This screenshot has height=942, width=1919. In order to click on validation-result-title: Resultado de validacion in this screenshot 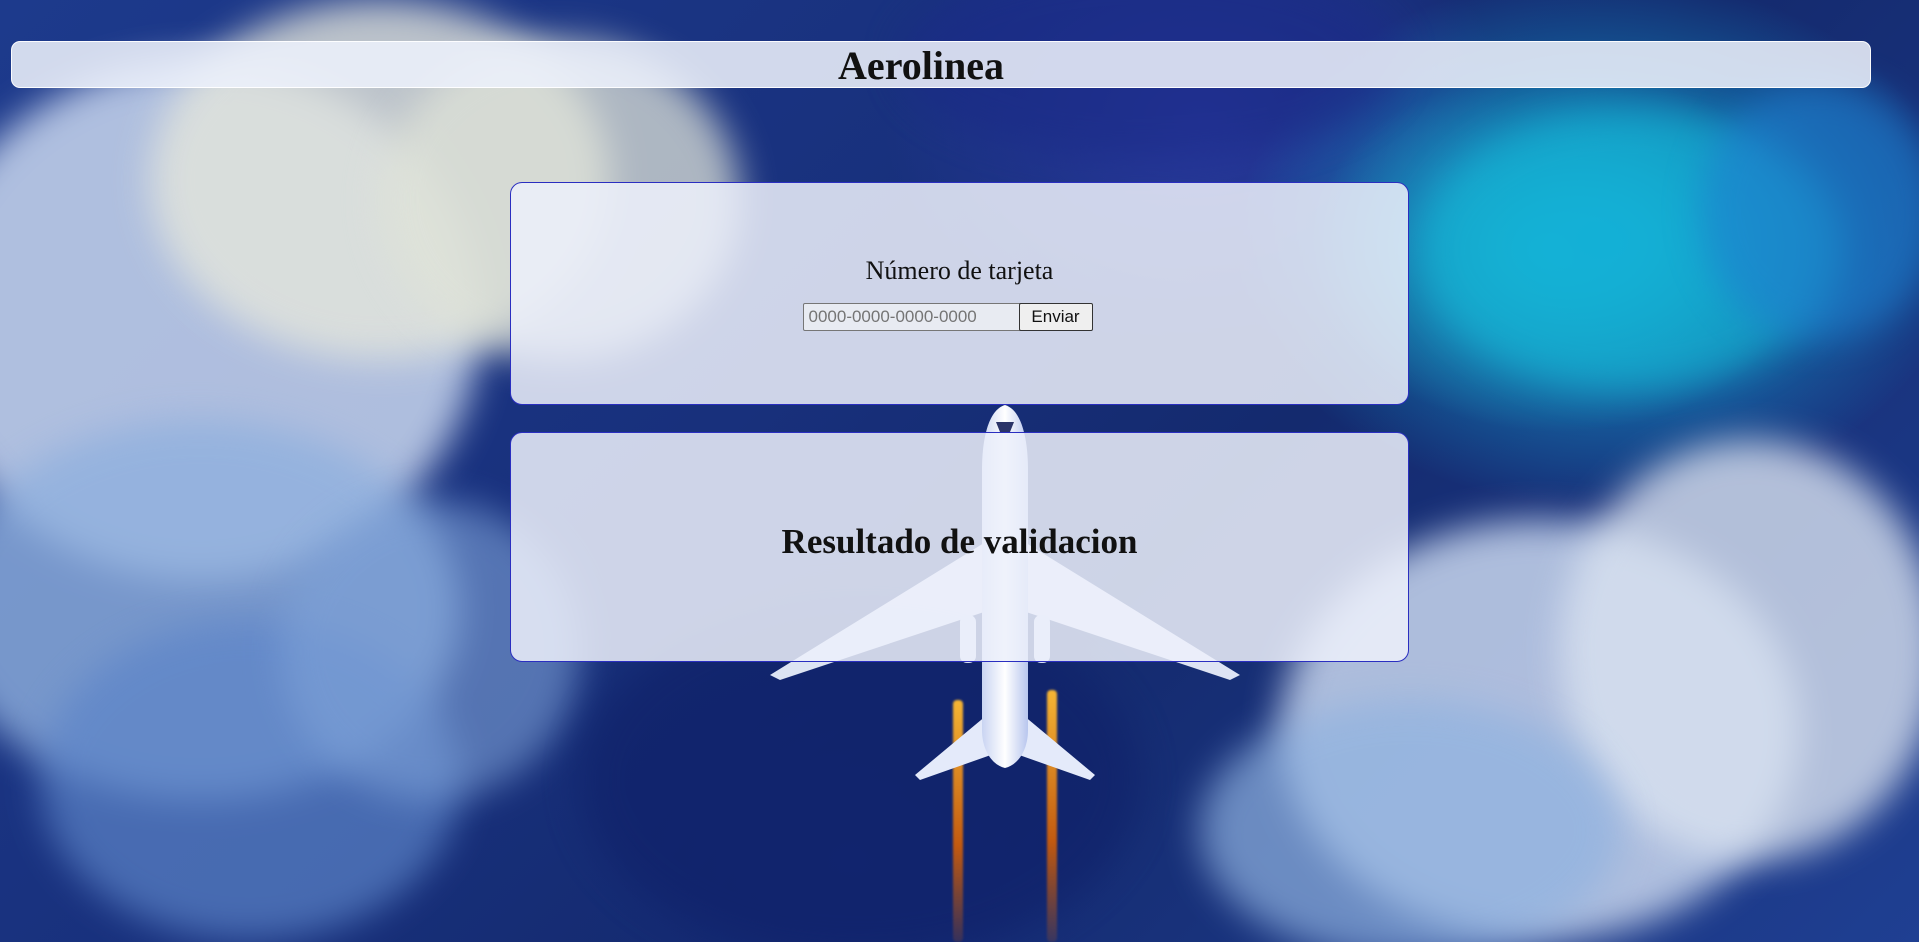, I will do `click(959, 541)`.